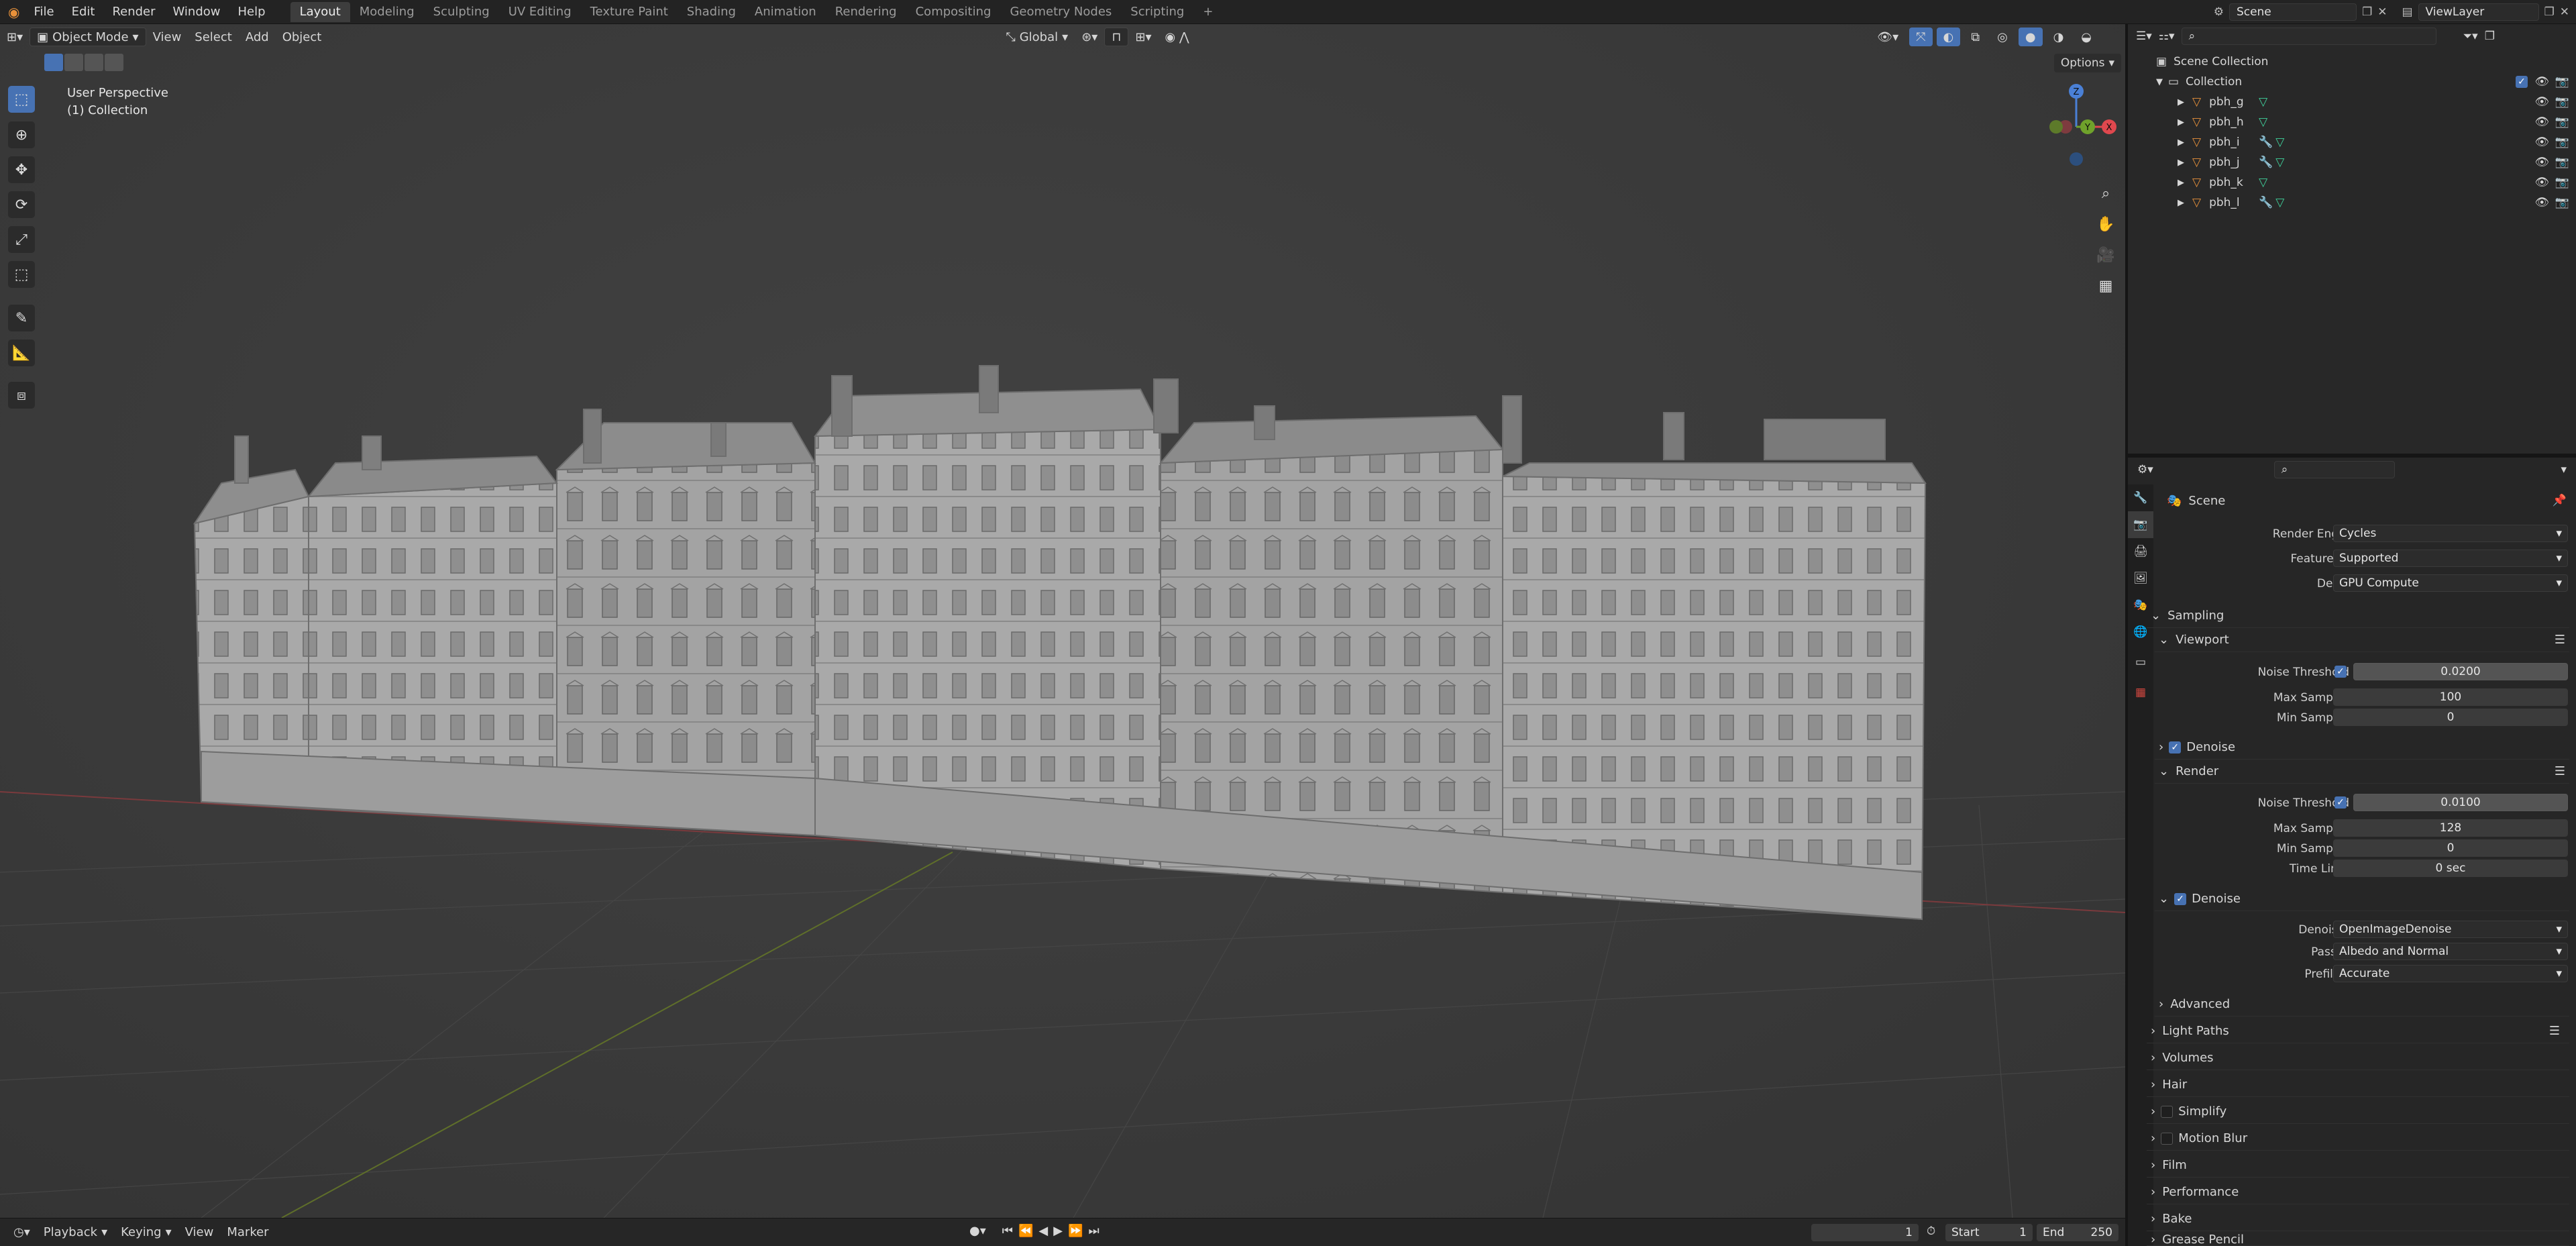  Describe the element at coordinates (1043, 1231) in the screenshot. I see `play-reverse-icon: ◀` at that location.